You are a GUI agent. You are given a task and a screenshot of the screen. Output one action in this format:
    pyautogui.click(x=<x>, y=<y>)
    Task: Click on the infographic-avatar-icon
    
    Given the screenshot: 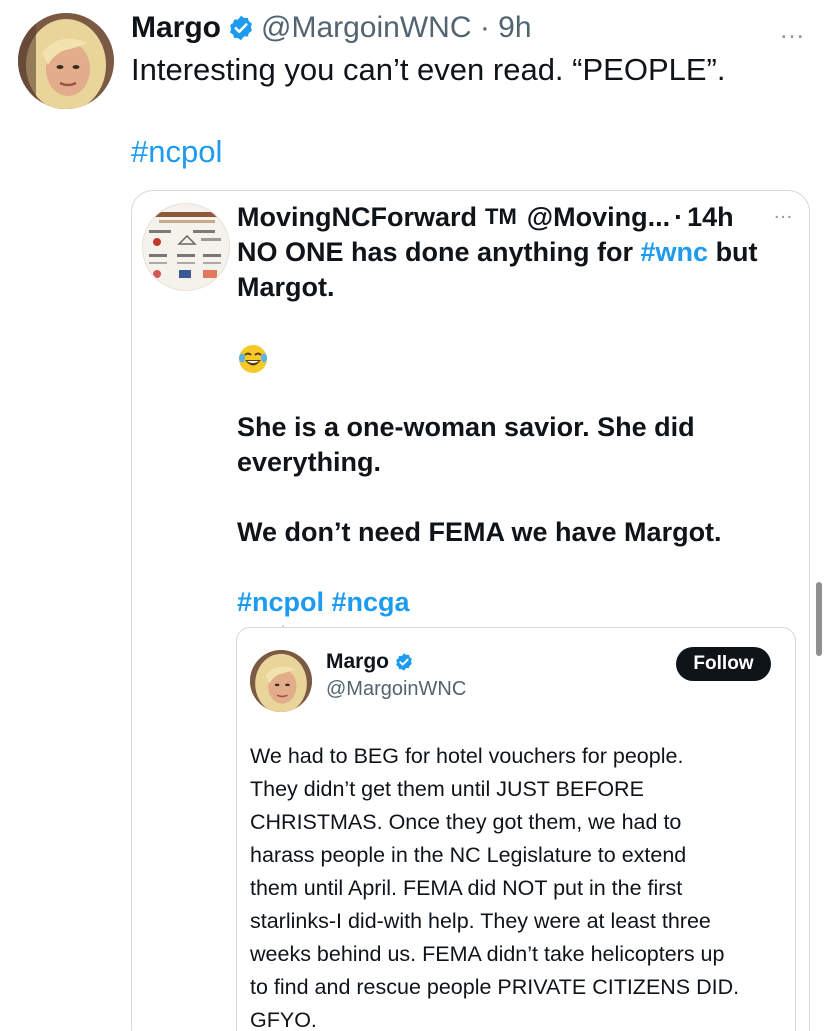 What is the action you would take?
    pyautogui.click(x=186, y=247)
    